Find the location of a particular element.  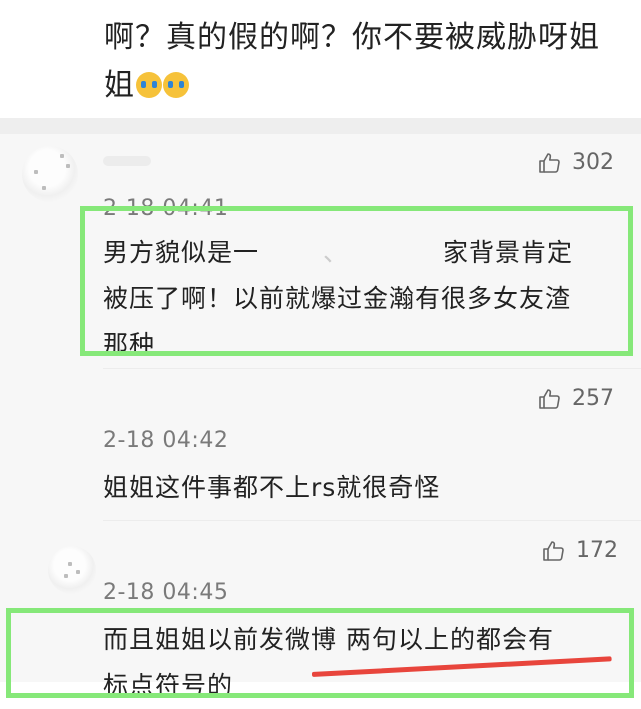

highlight-box is located at coordinates (320, 653).